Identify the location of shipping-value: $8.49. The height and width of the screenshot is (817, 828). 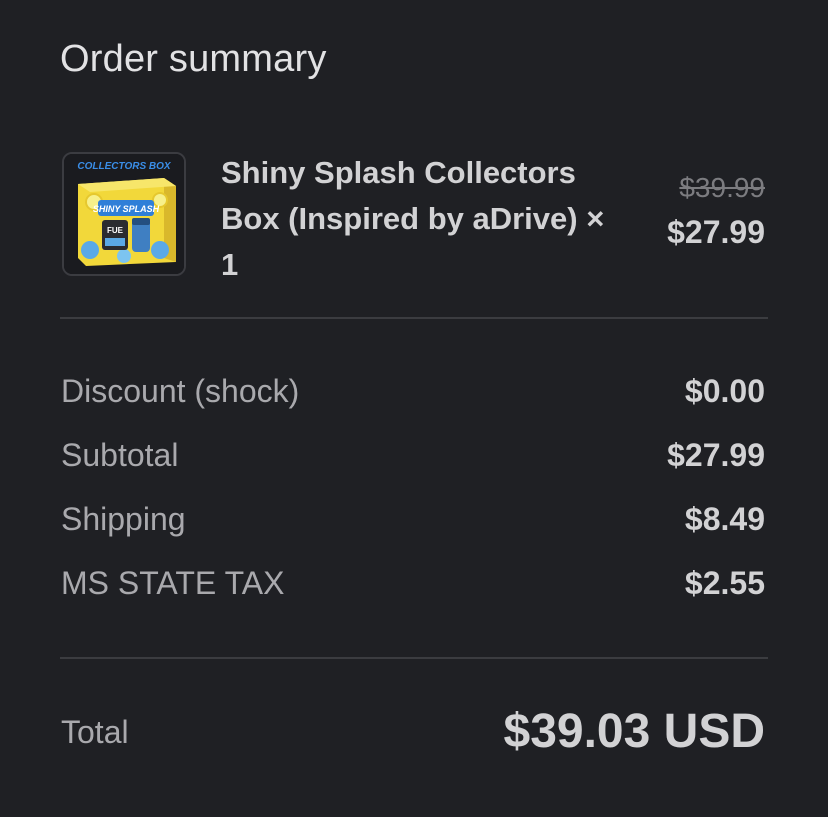
(724, 519).